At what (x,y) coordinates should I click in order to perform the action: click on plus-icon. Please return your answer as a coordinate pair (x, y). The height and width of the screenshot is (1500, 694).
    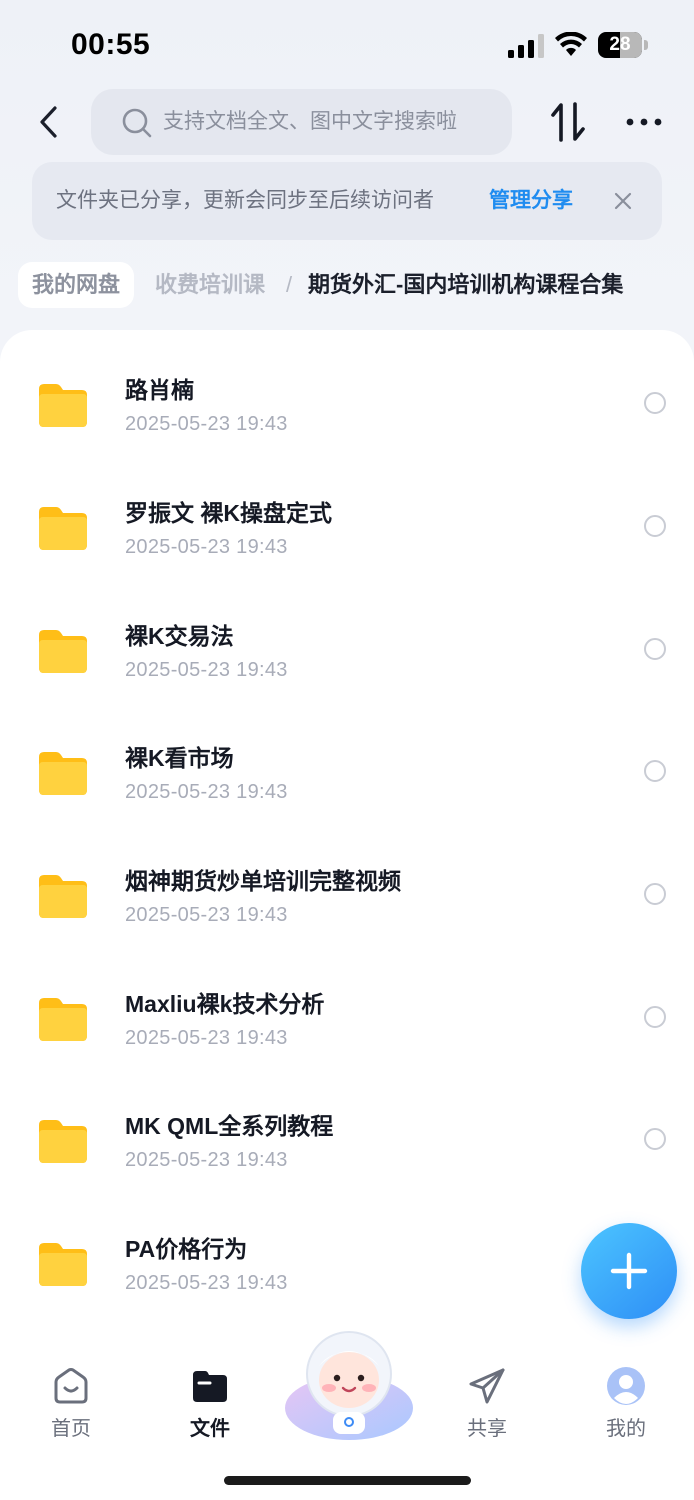
    Looking at the image, I should click on (629, 1271).